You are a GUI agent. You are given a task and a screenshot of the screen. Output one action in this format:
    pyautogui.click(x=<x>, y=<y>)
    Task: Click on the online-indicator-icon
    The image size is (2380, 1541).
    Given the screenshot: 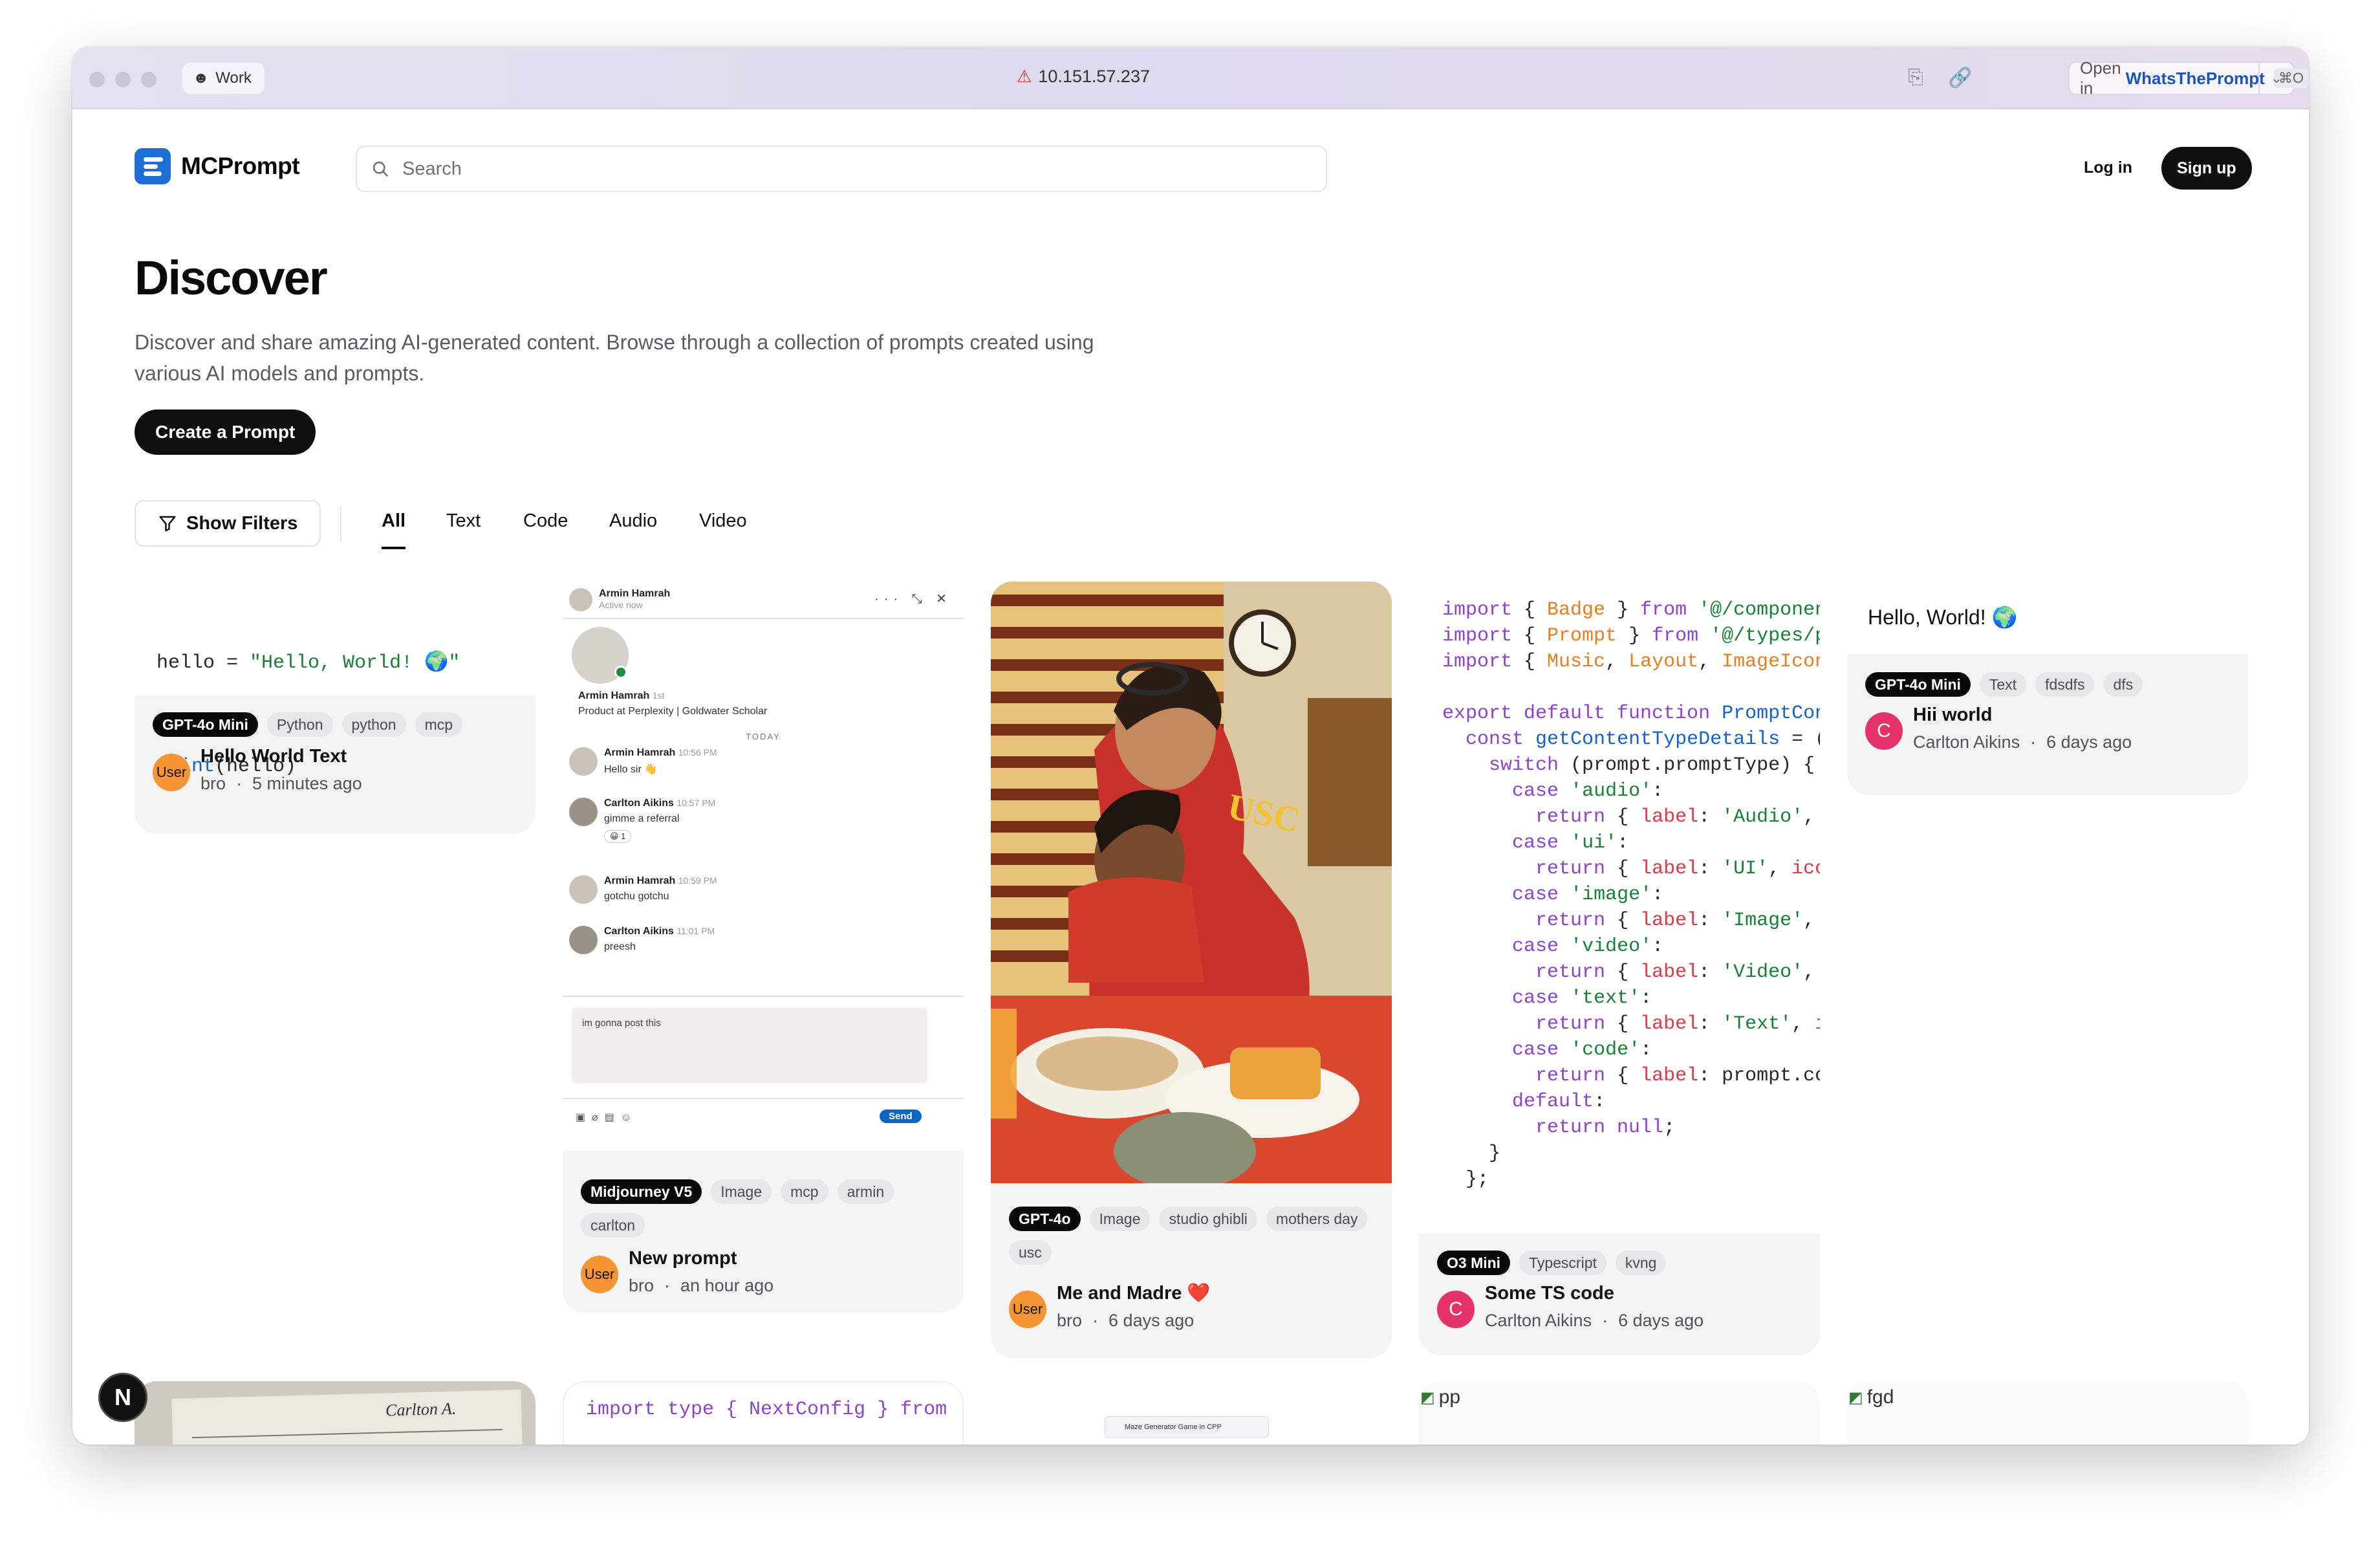 What is the action you would take?
    pyautogui.click(x=620, y=672)
    